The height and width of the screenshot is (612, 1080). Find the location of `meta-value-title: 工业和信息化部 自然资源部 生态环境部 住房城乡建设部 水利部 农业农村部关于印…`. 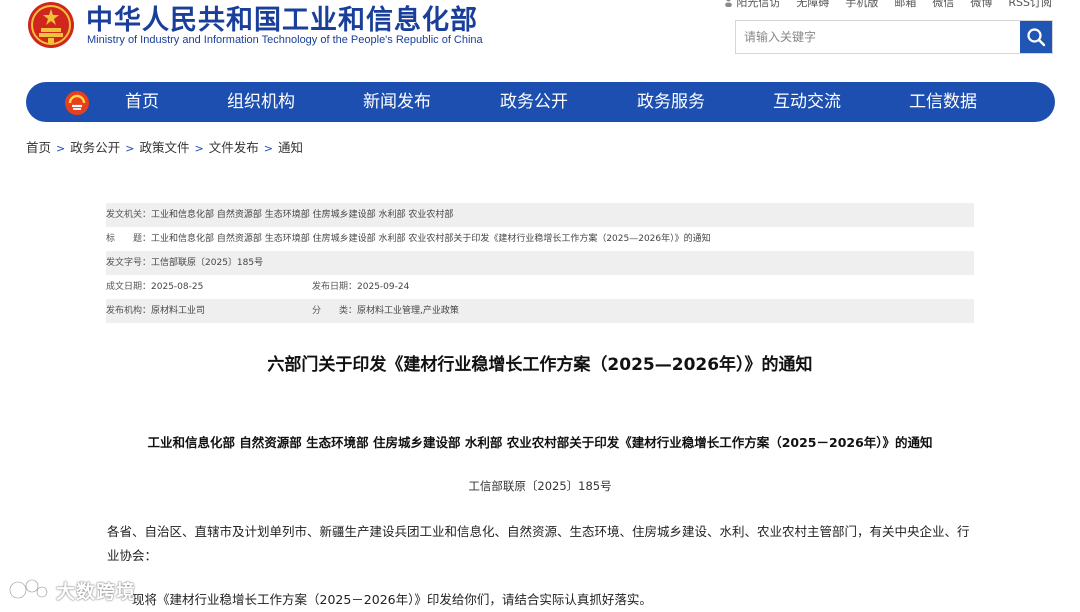

meta-value-title: 工业和信息化部 自然资源部 生态环境部 住房城乡建设部 水利部 农业农村部关于印… is located at coordinates (431, 239).